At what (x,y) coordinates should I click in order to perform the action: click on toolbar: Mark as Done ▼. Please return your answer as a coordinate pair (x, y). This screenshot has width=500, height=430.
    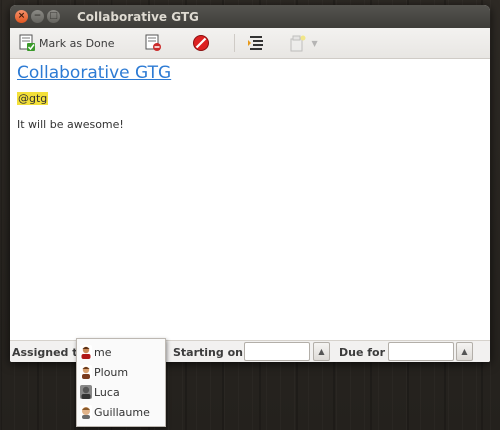
    Looking at the image, I should click on (250, 43).